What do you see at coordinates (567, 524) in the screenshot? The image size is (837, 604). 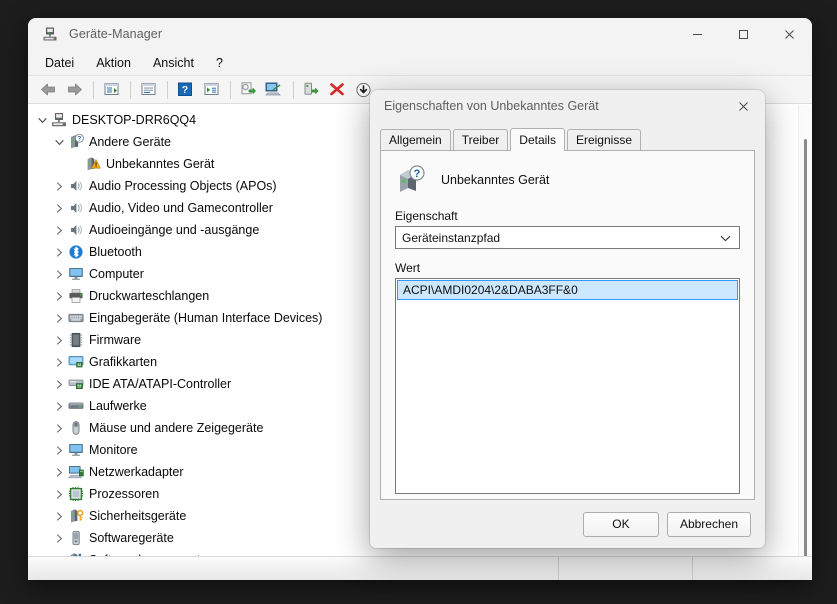 I see `dialog-buttons: OK Abbrechen` at bounding box center [567, 524].